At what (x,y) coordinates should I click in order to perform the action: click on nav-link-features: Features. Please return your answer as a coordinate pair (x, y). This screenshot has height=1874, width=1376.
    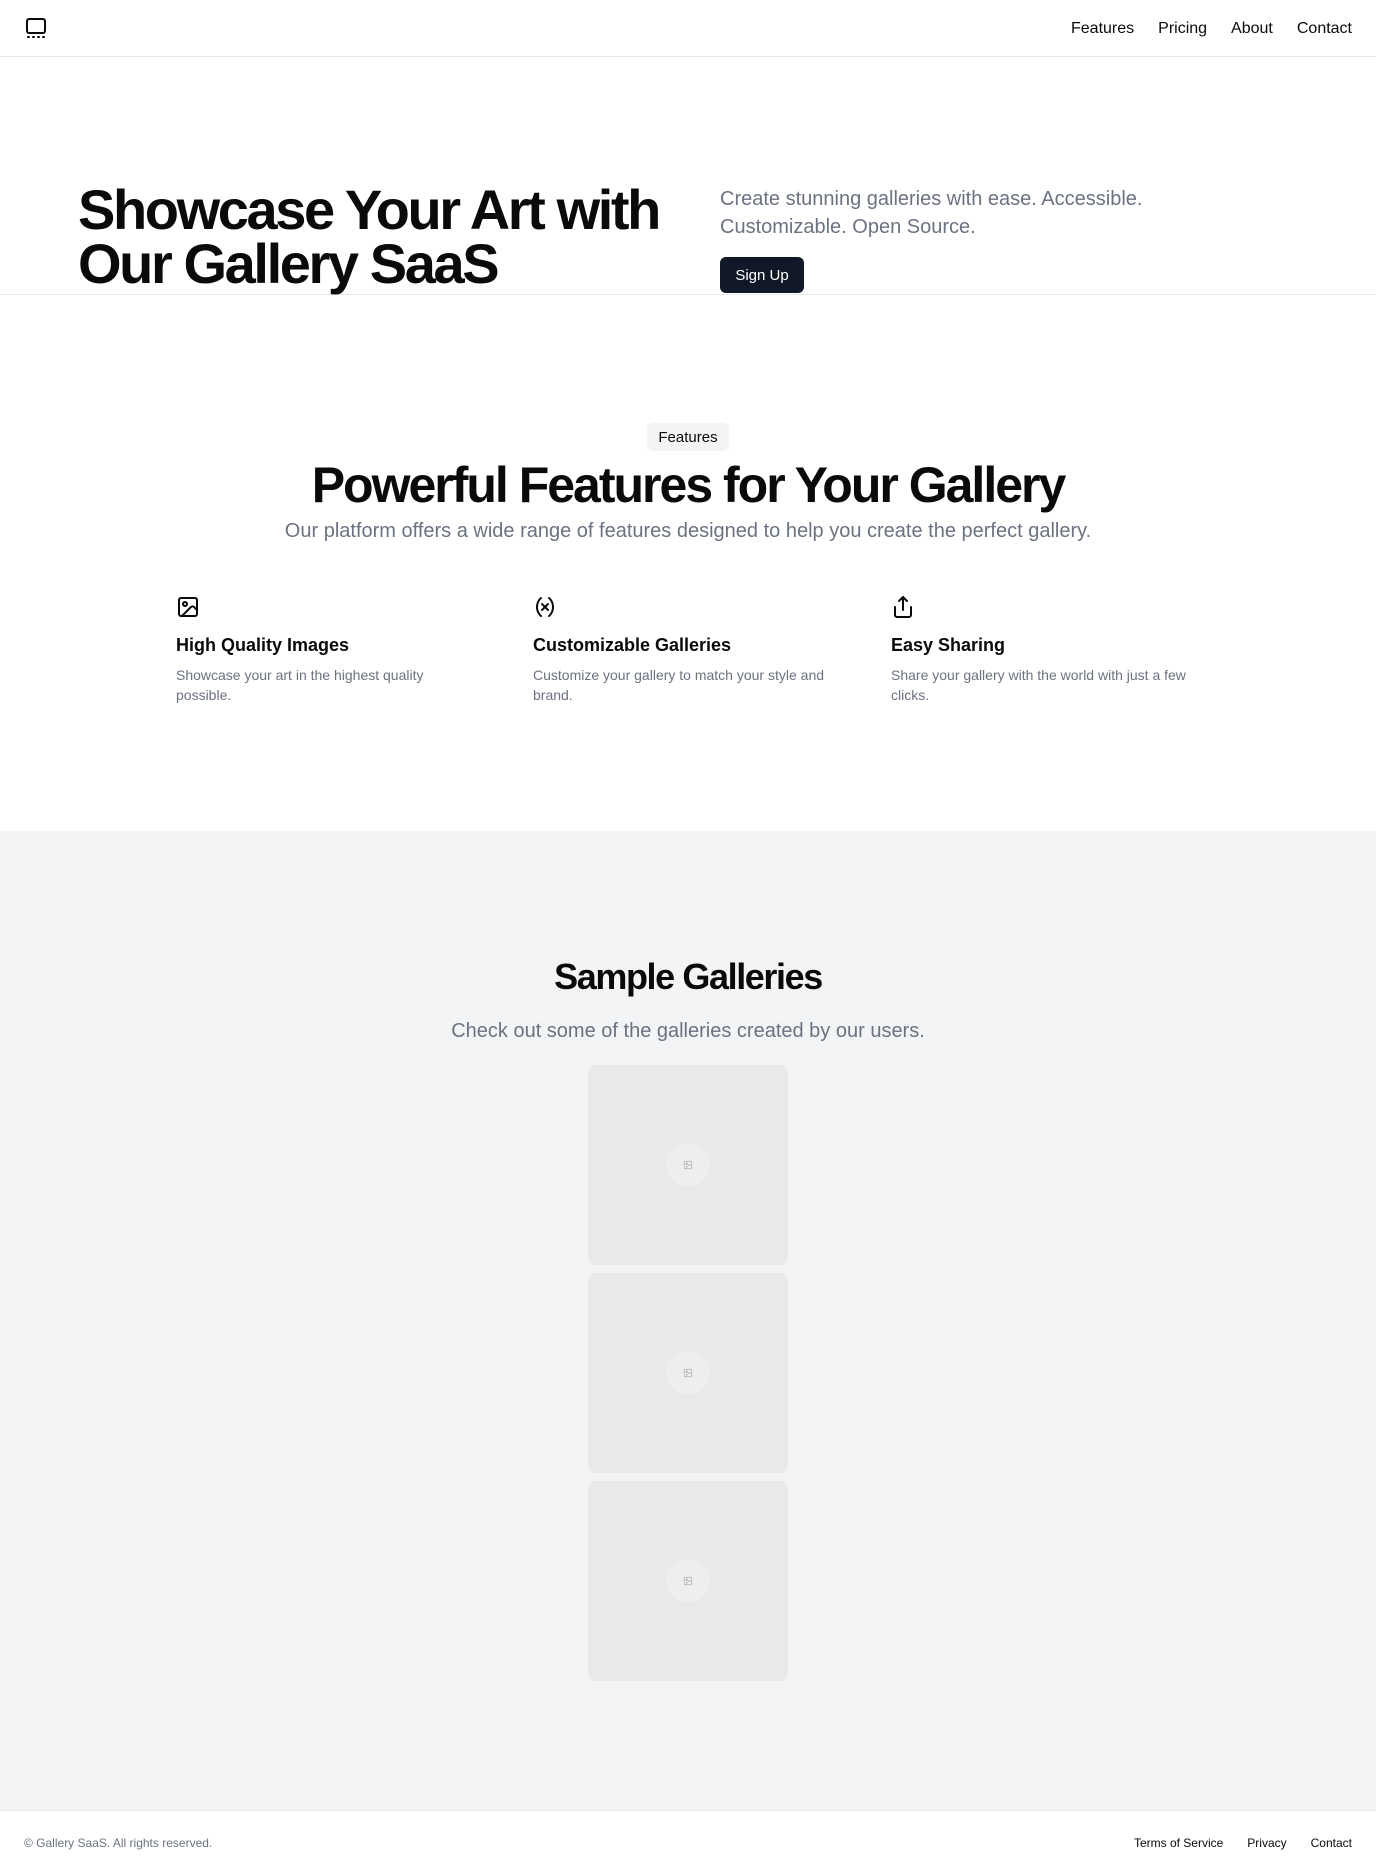
    Looking at the image, I should click on (1102, 29).